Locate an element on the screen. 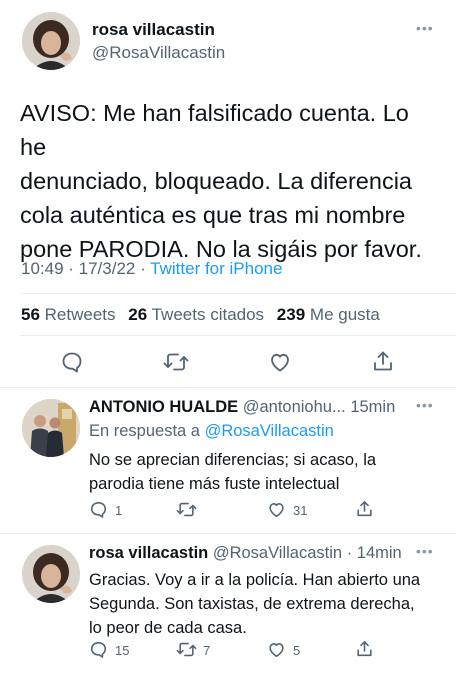 This screenshot has width=456, height=680. tweet-text-line: AVISO: Me han falsificado cuenta. Lo he is located at coordinates (214, 130).